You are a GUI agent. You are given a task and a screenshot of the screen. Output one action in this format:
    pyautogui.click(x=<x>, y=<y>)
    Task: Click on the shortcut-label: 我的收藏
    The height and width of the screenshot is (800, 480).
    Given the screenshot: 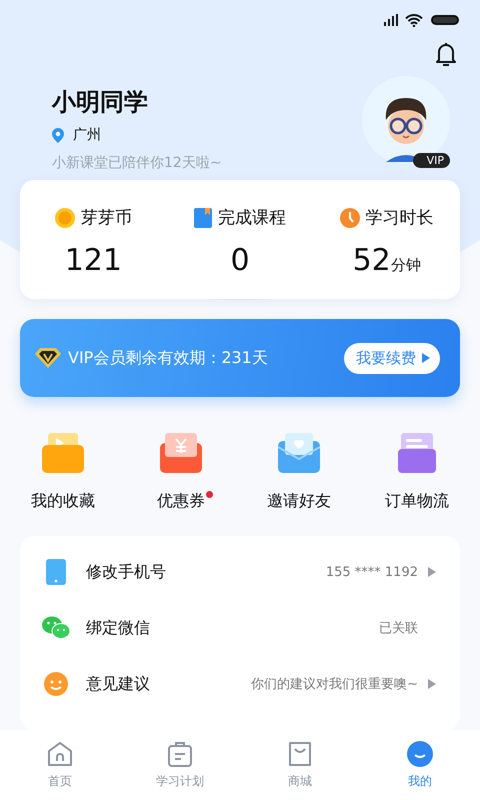 What is the action you would take?
    pyautogui.click(x=63, y=500)
    